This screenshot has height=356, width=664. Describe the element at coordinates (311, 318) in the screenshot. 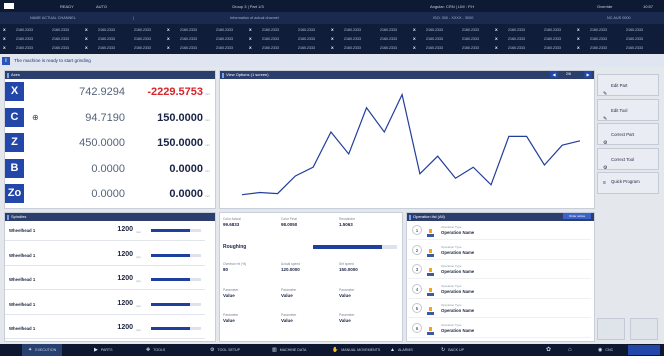

I see `process-field: Parameter Value` at that location.